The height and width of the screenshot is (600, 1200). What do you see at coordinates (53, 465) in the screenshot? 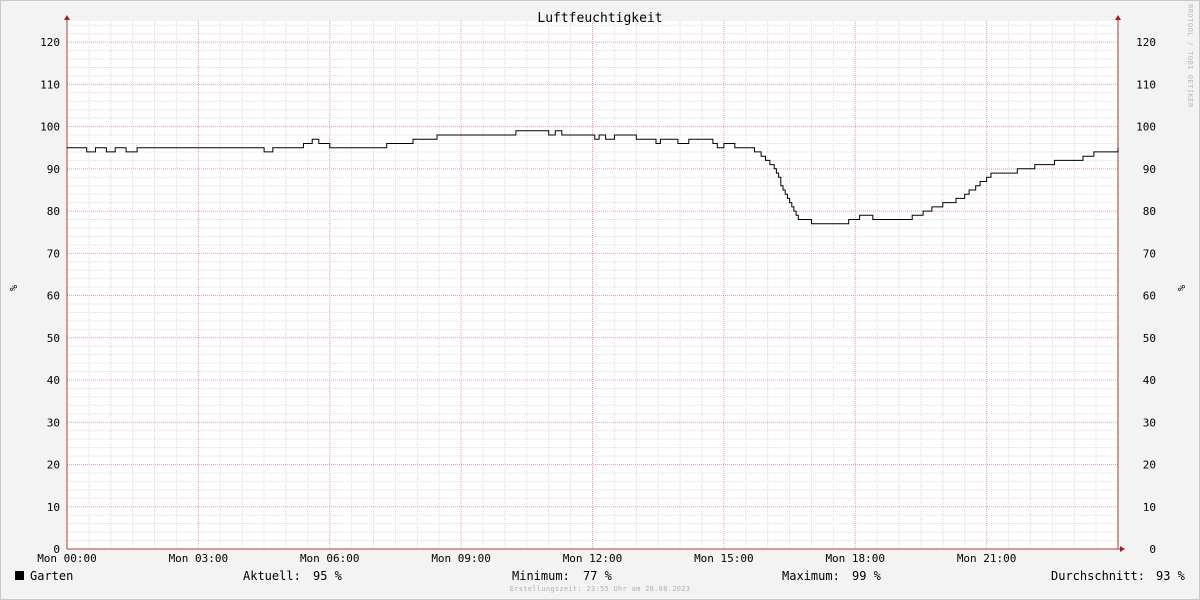
I see `y-tick-label-left: 20` at bounding box center [53, 465].